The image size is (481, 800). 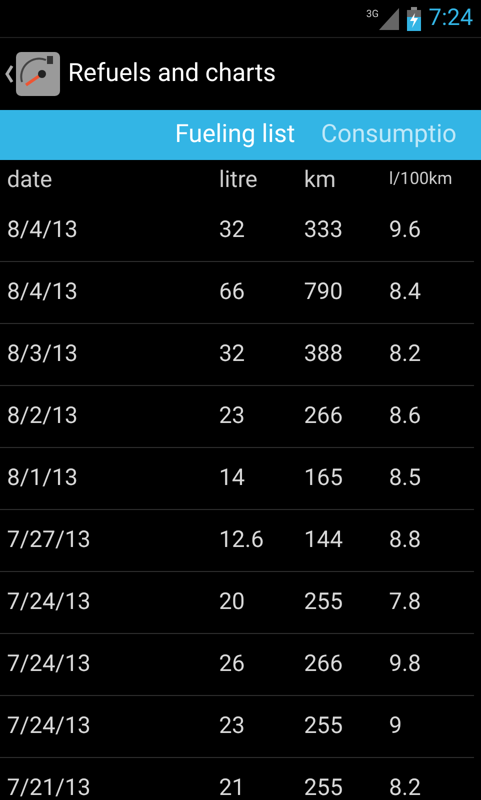 What do you see at coordinates (405, 664) in the screenshot?
I see `table-cell: 9.8` at bounding box center [405, 664].